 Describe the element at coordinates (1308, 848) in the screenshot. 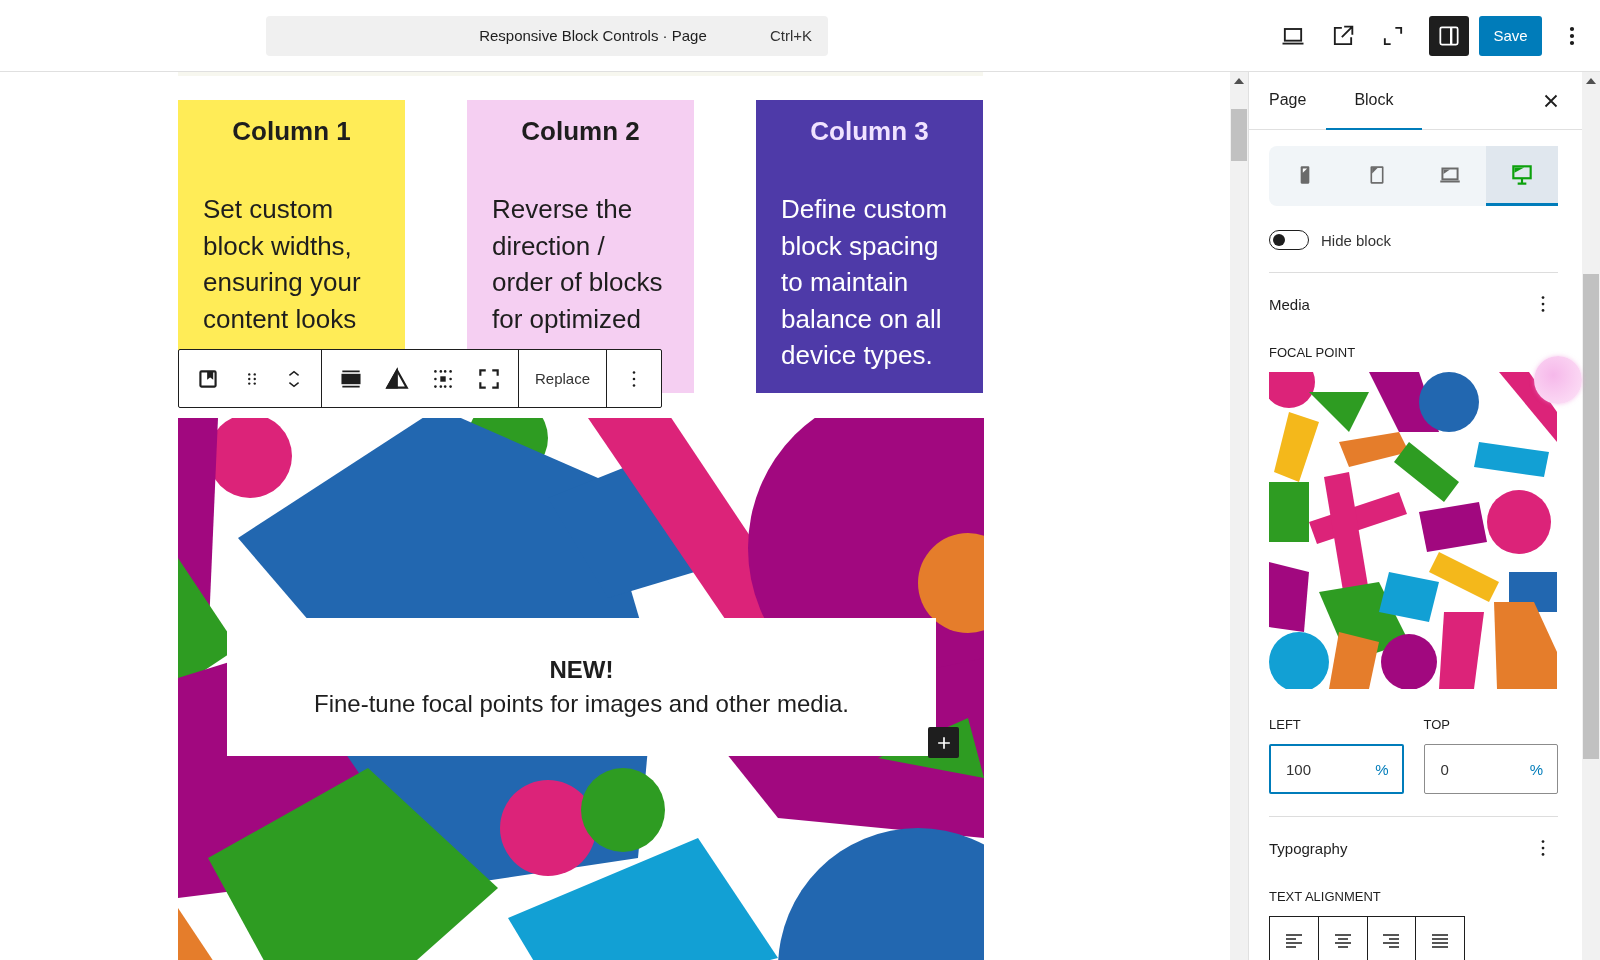

I see `panel-title: Typography` at that location.